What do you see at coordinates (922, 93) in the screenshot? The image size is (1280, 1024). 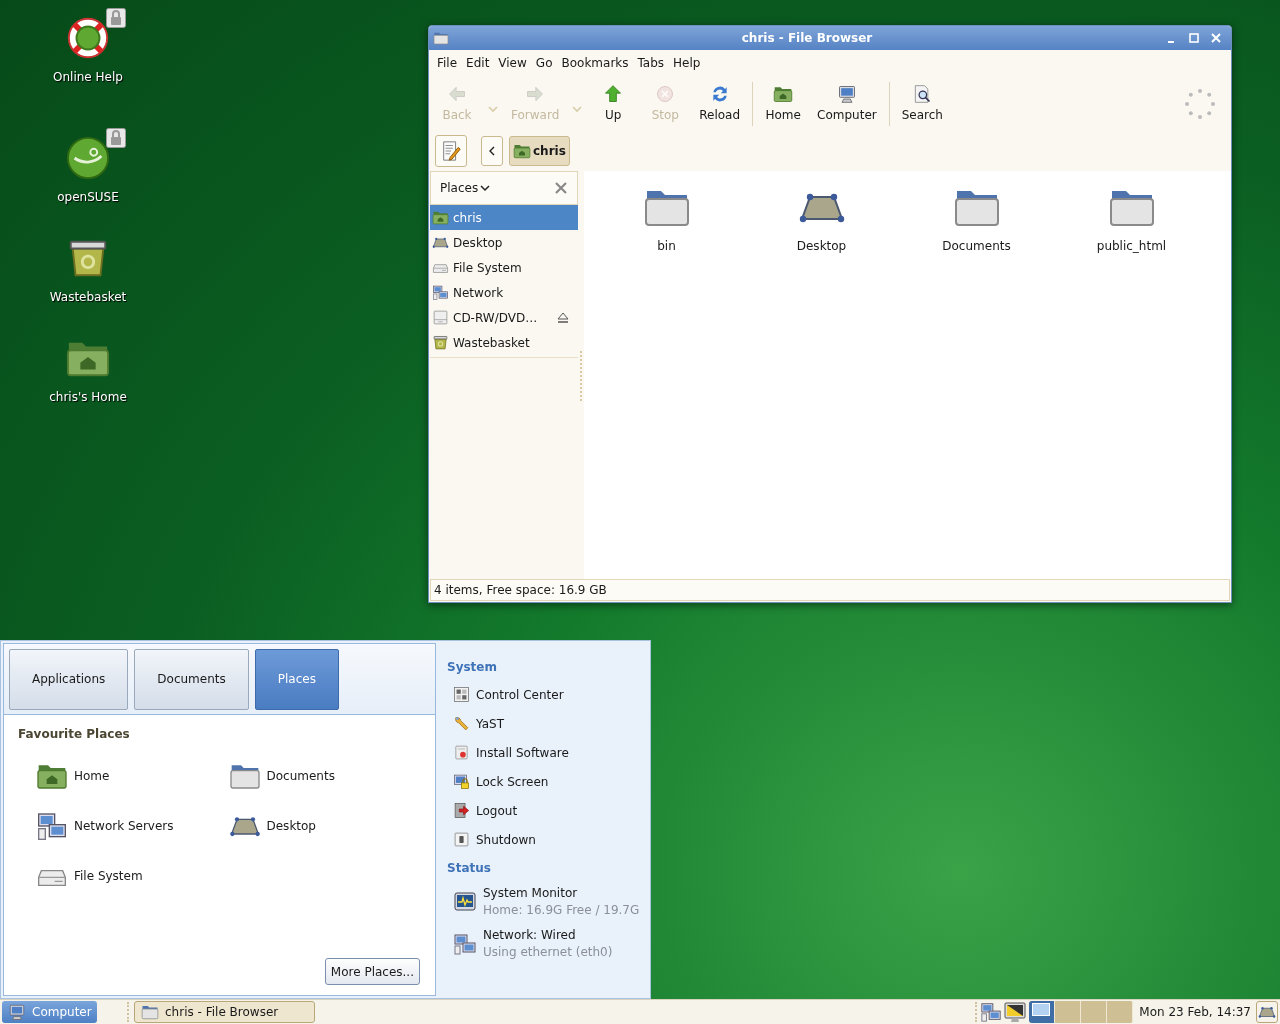 I see `search-icon` at bounding box center [922, 93].